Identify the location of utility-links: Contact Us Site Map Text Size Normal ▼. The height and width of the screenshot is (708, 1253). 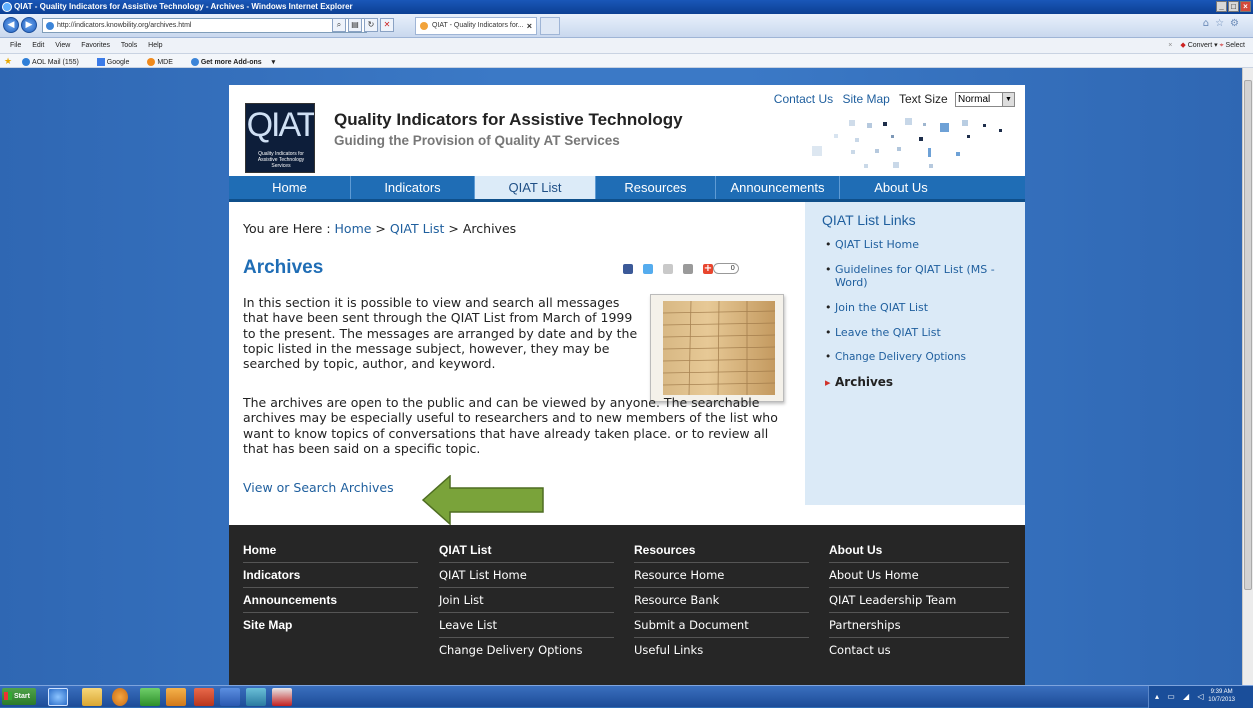
(894, 100).